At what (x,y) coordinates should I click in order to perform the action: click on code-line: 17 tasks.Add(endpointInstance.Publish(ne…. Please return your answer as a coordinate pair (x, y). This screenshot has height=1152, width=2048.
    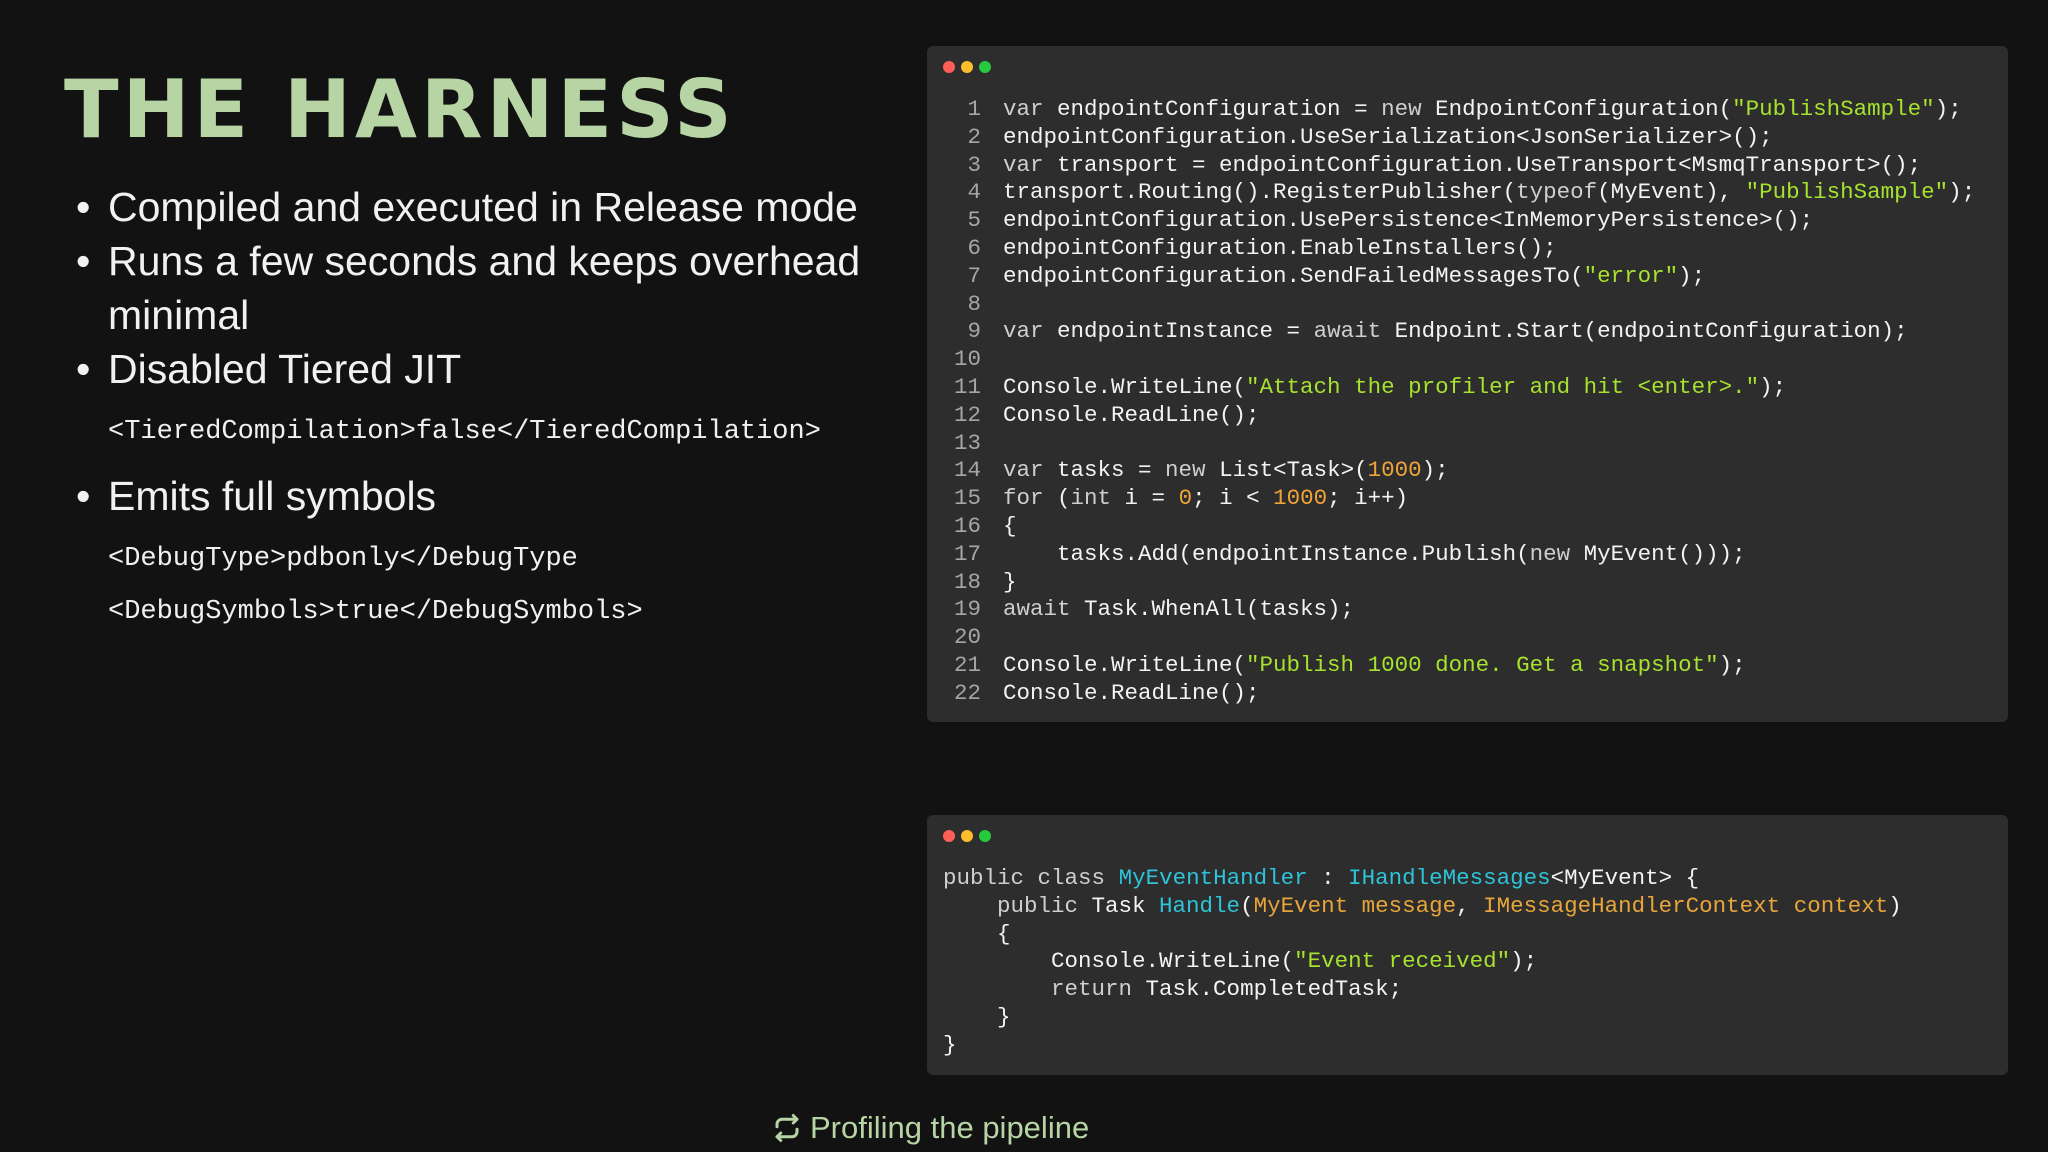
    Looking at the image, I should click on (1459, 555).